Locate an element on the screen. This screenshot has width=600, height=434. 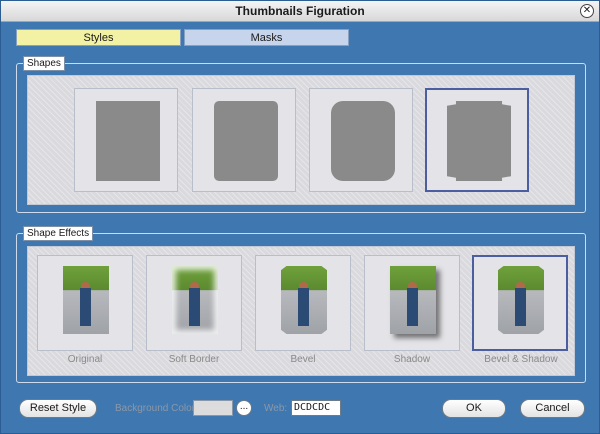
effect-option-shadow is located at coordinates (412, 303).